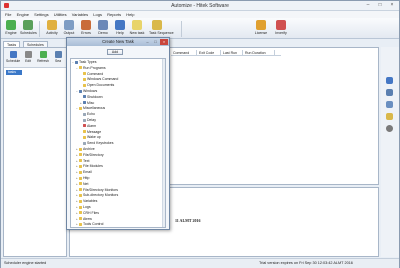 This screenshot has width=400, height=268. Describe the element at coordinates (261, 25) in the screenshot. I see `license-icon` at that location.